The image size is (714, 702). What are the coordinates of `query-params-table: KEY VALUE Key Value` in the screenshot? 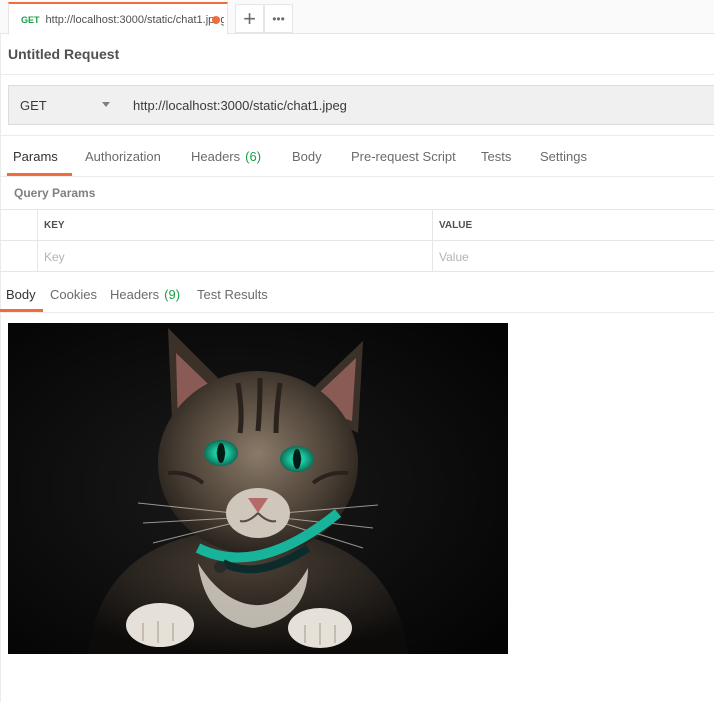 It's located at (357, 240).